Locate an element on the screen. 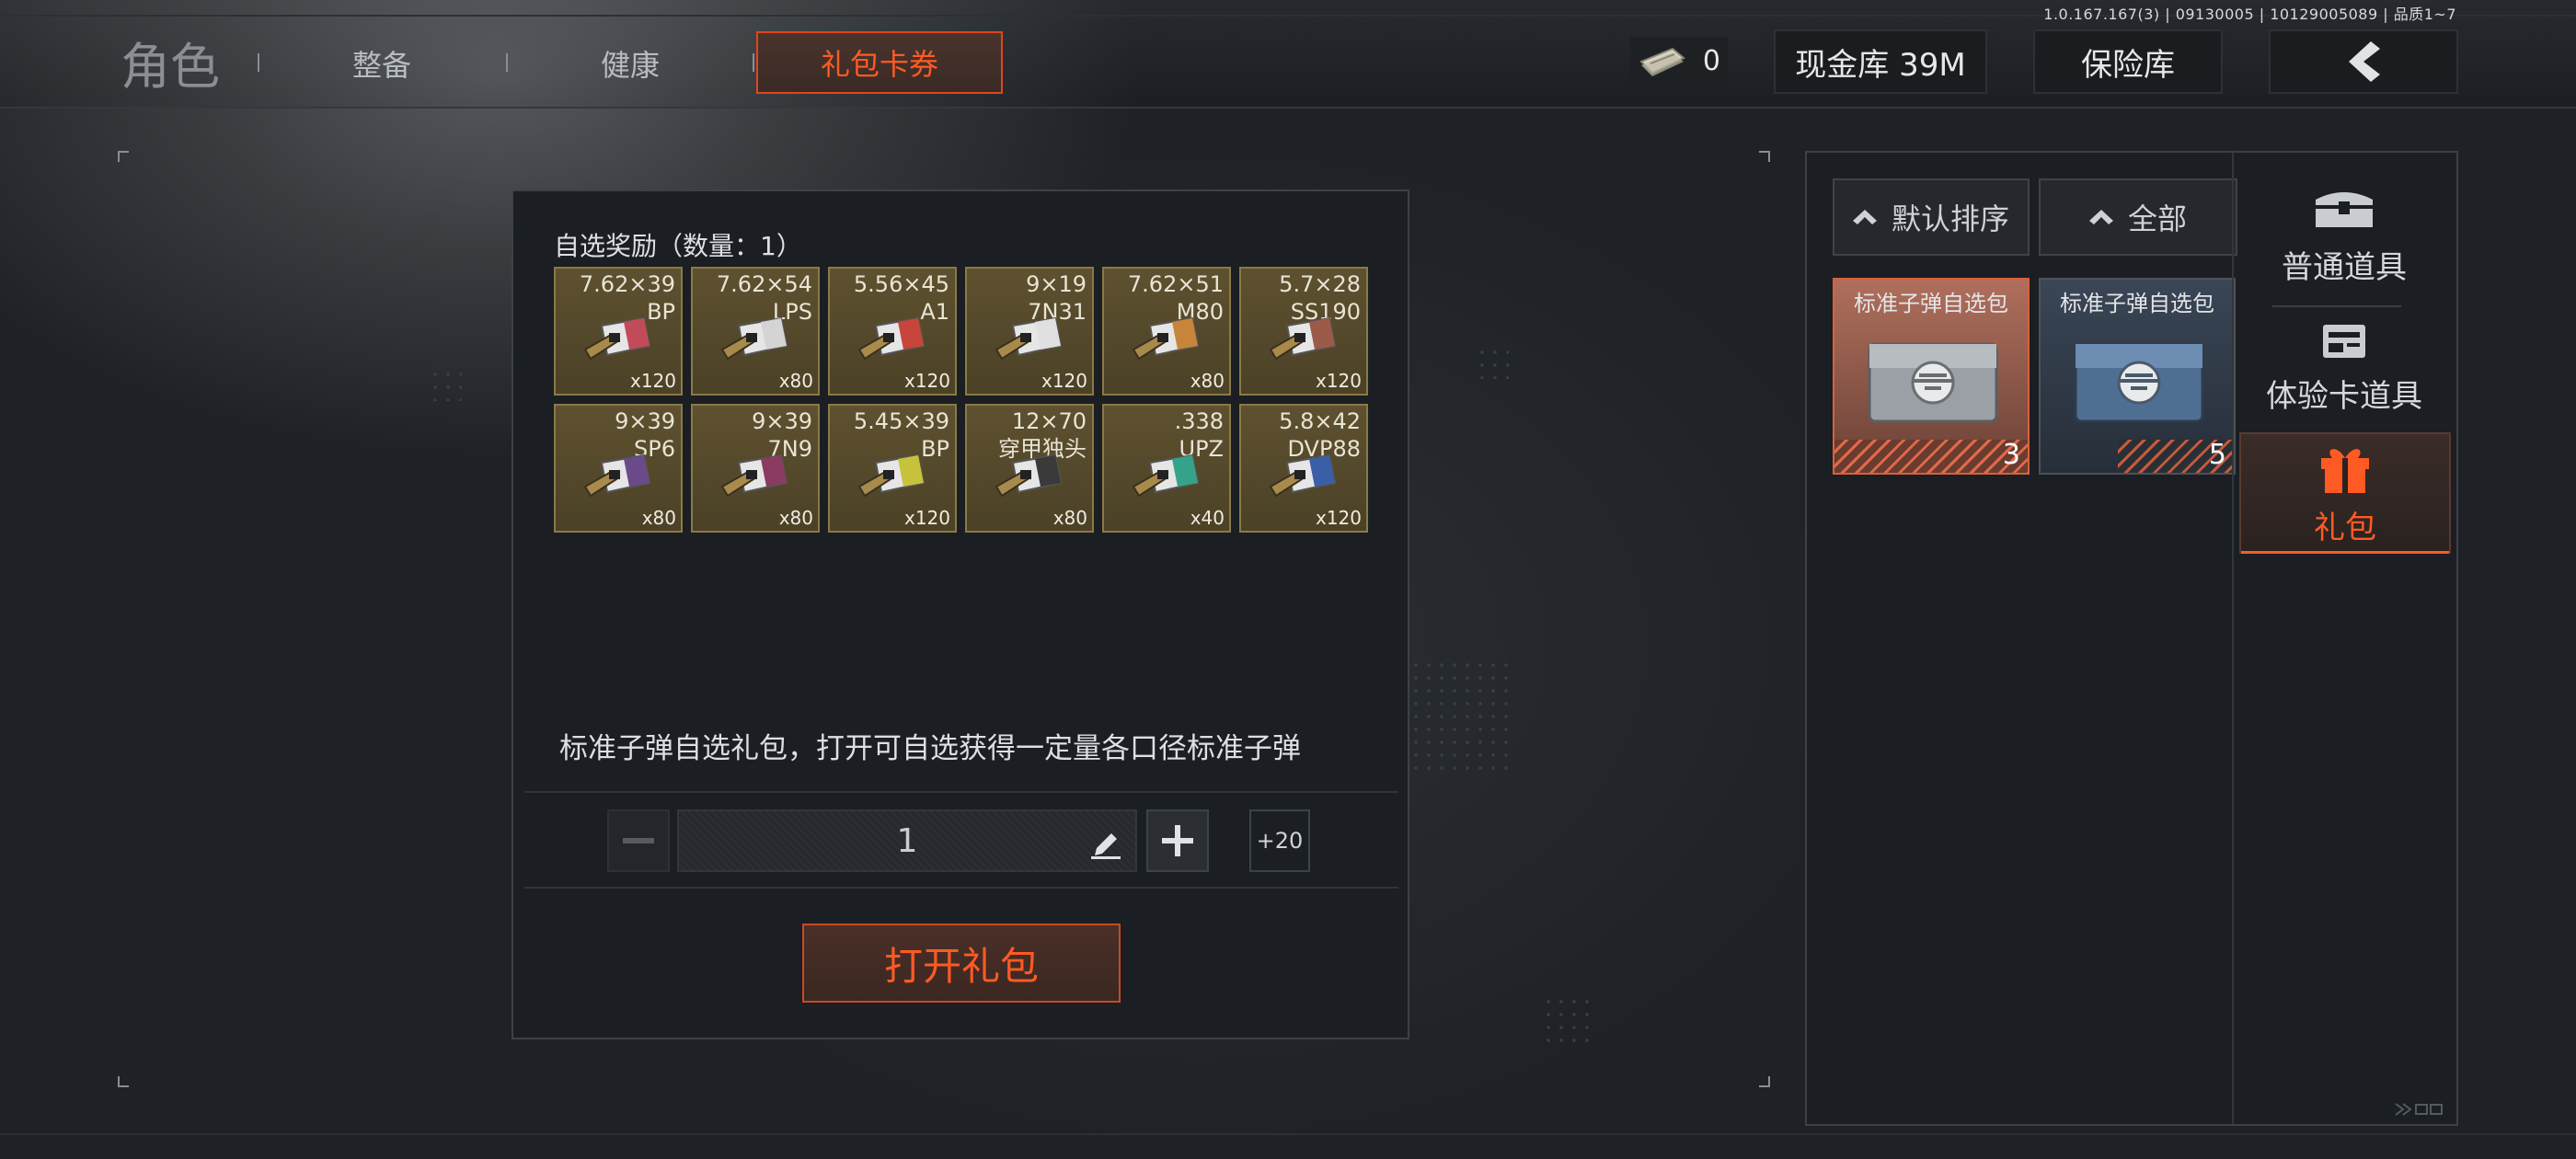  category-gift-packs: 礼包 is located at coordinates (2345, 493).